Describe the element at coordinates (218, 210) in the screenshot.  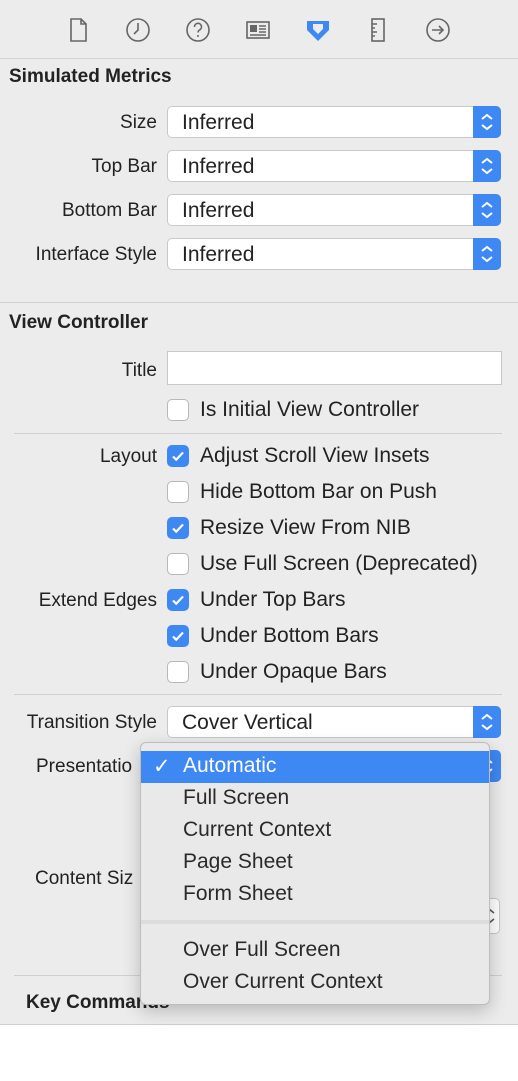
I see `bottom-bar-value: Inferred` at that location.